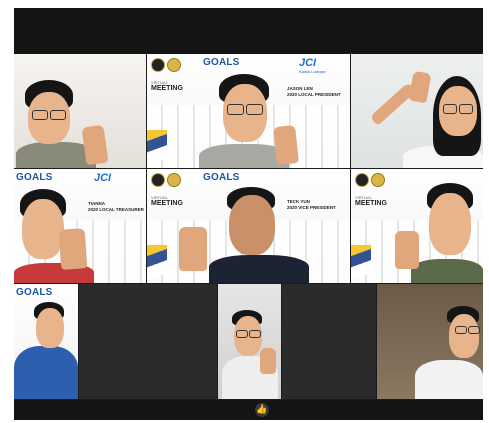 This screenshot has width=489, height=423. Describe the element at coordinates (248, 410) in the screenshot. I see `bottom-bar: 👍` at that location.